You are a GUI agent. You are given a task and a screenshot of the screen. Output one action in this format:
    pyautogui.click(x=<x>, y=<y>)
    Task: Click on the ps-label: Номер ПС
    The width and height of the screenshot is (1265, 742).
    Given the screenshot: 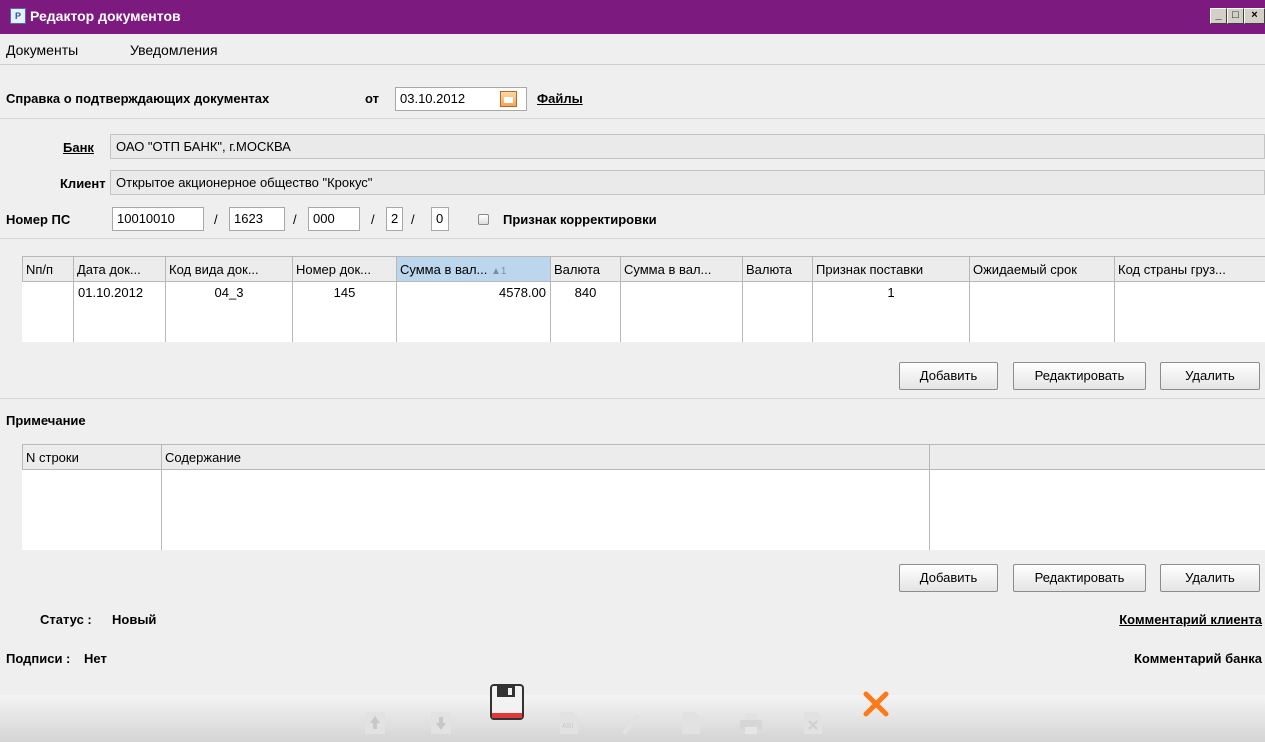 What is the action you would take?
    pyautogui.click(x=38, y=219)
    